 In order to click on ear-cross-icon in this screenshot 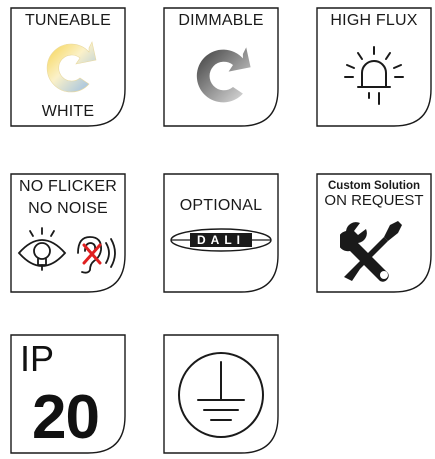, I will do `click(96, 255)`.